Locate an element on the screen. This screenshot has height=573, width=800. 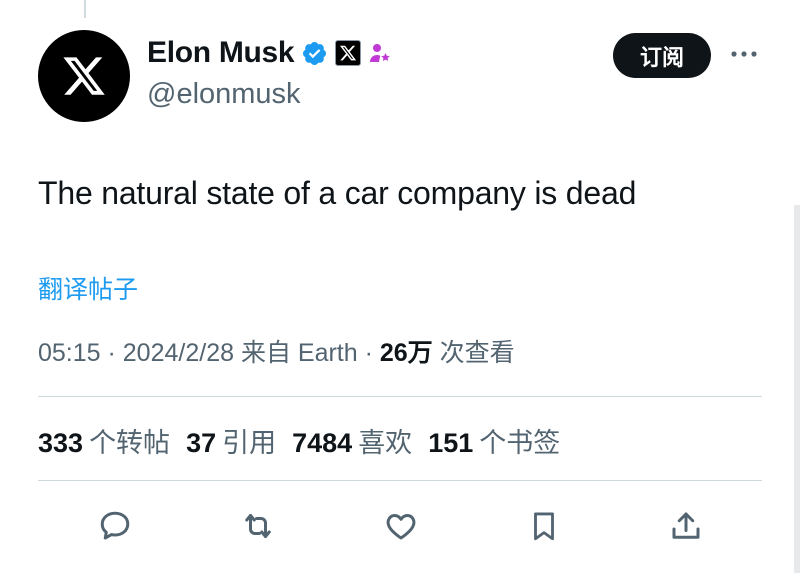
person-star-icon is located at coordinates (380, 53).